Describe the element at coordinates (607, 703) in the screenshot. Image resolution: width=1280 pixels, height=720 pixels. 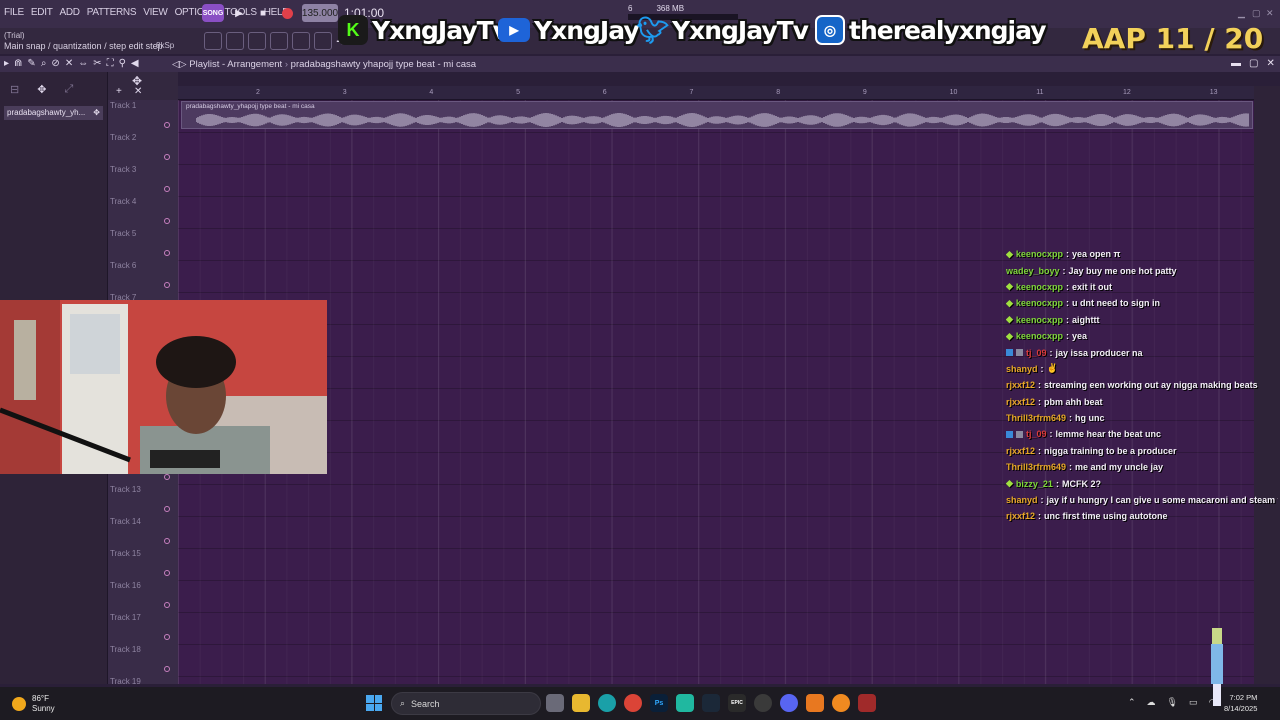
I see `edge-icon` at that location.